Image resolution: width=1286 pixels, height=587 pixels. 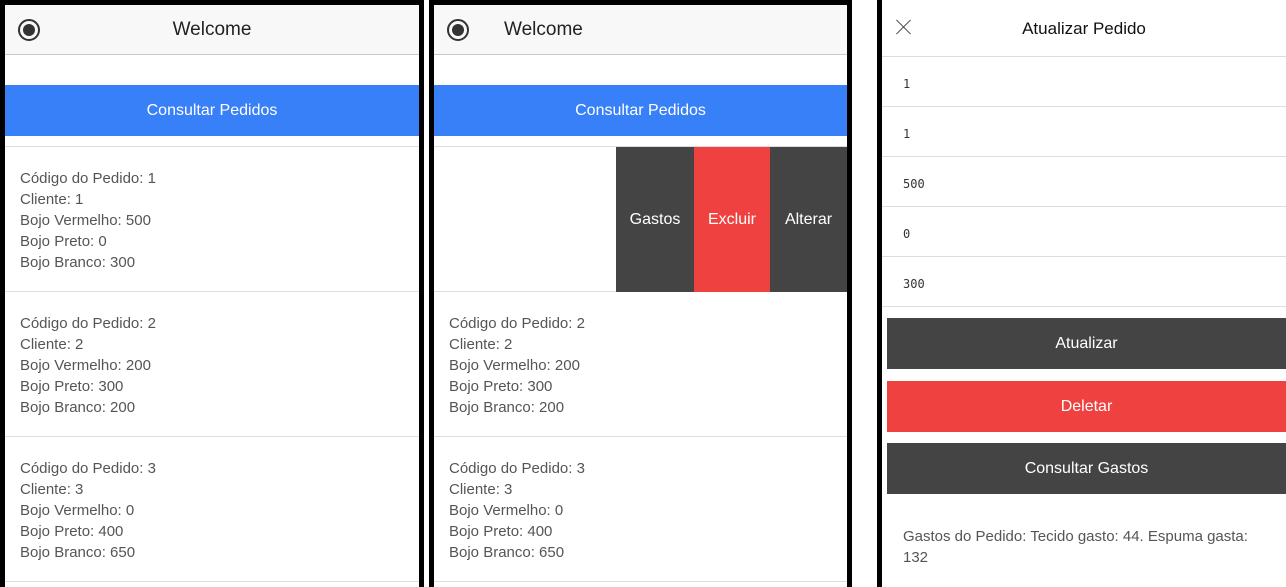 I want to click on sliding-item: Gastos Excluir Alterar, so click(x=640, y=219).